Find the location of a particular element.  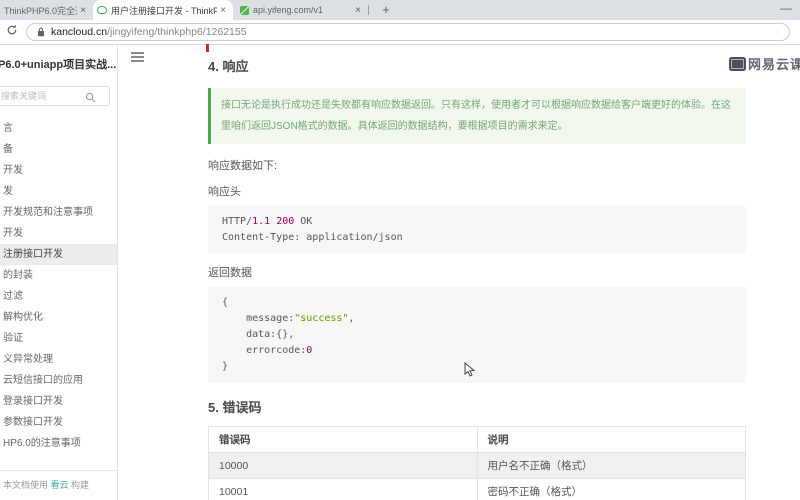

code-text: , is located at coordinates (351, 318).